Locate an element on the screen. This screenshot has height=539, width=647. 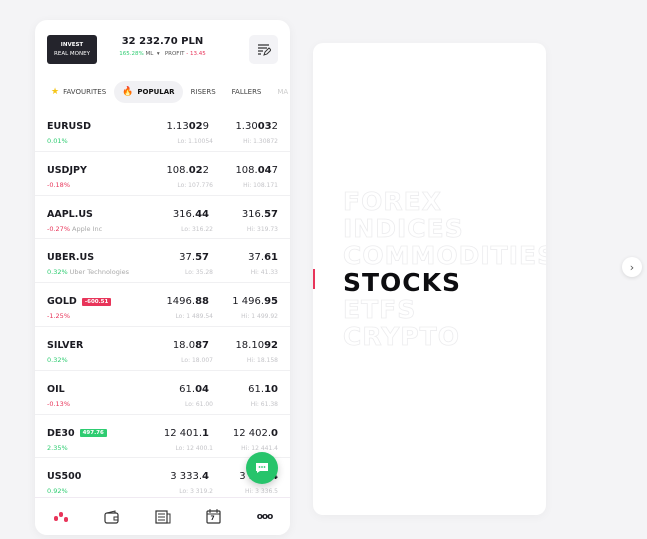
buy-price: 316.57 is located at coordinates (260, 214).